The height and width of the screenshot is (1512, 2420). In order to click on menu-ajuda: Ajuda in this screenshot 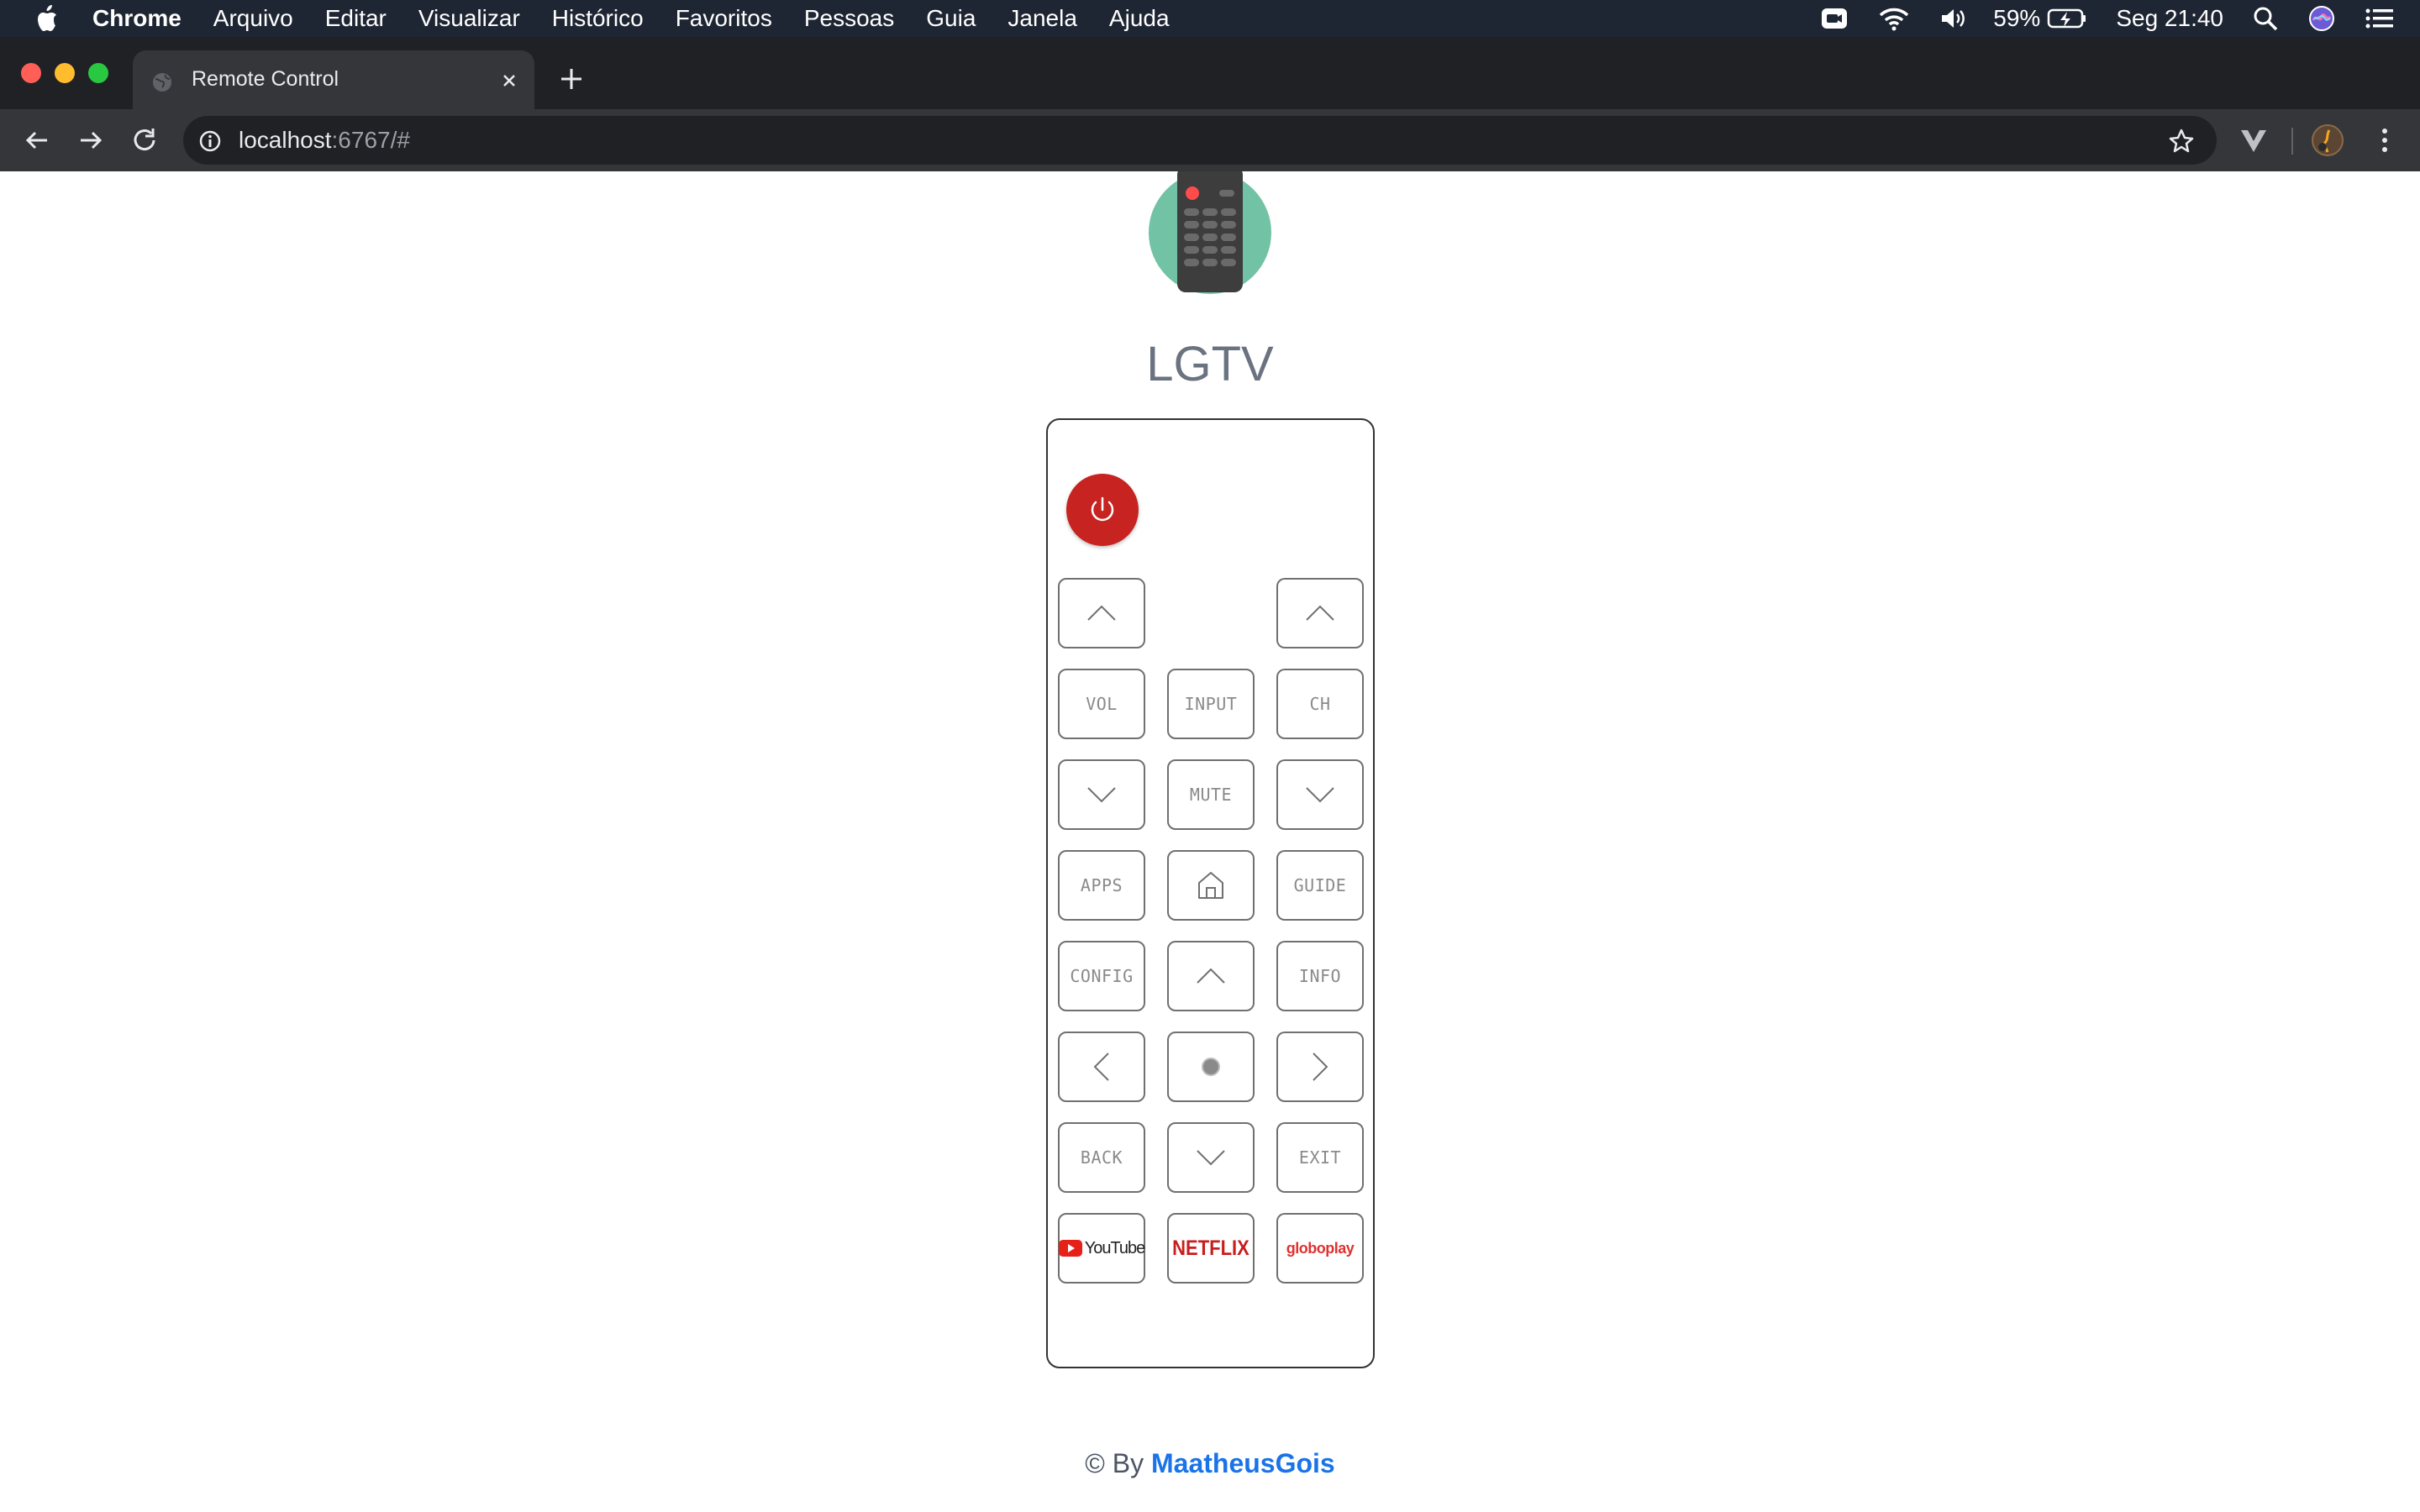, I will do `click(1139, 18)`.